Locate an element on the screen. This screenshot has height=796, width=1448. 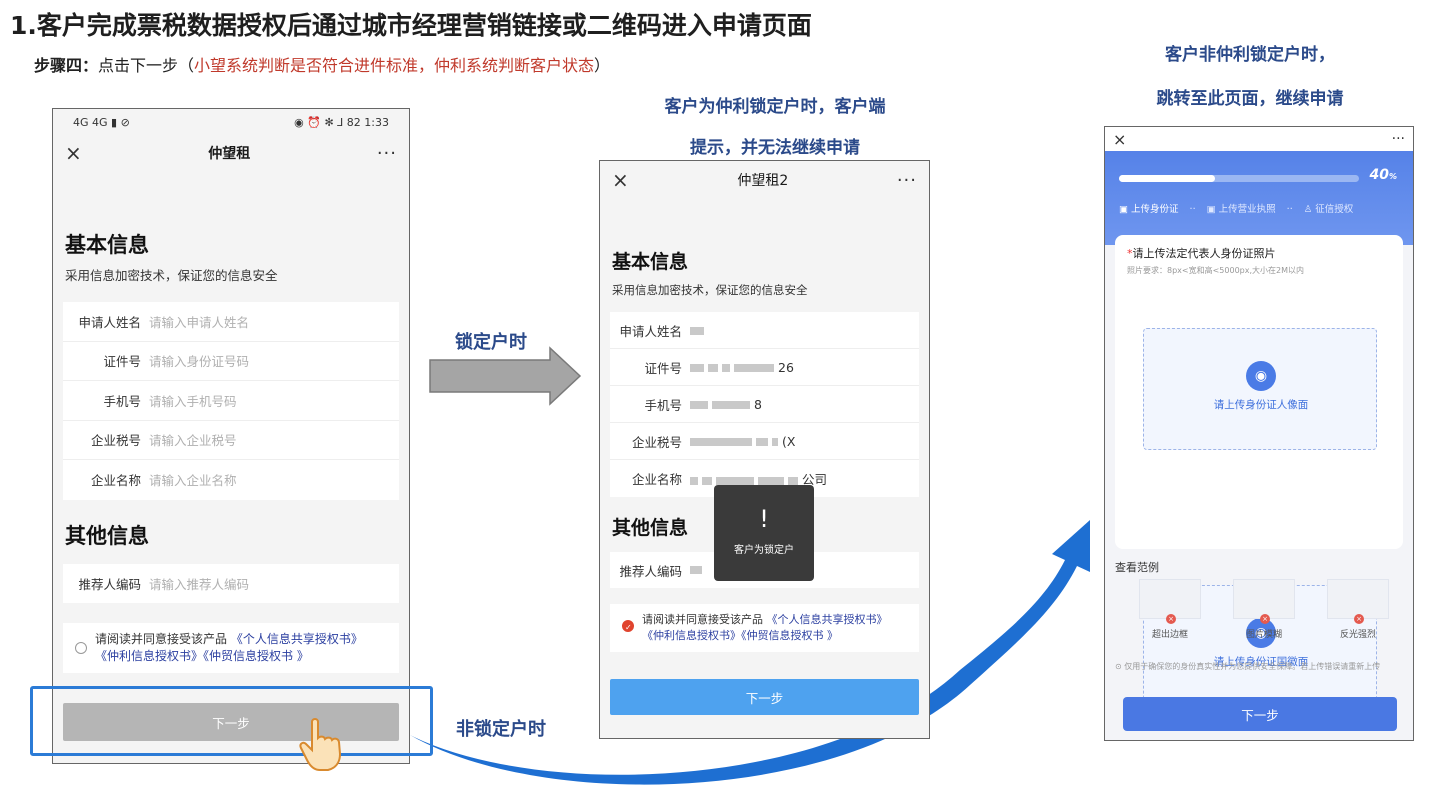
basic-info-form: 申请人姓名 证件号 26 手机号 8 企业税号 (X 企业名称 公司 is located at coordinates (764, 404).